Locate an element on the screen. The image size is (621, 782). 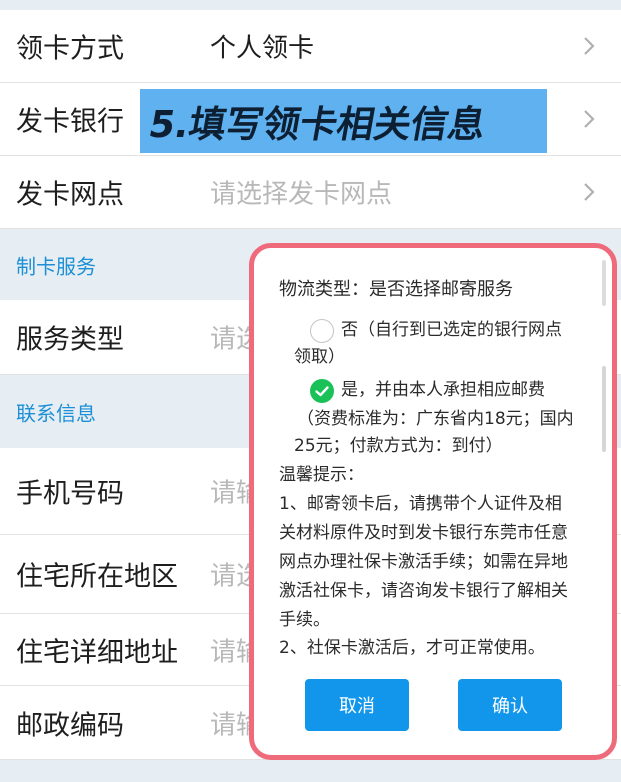
tip-1-line: 手续。 is located at coordinates (304, 620).